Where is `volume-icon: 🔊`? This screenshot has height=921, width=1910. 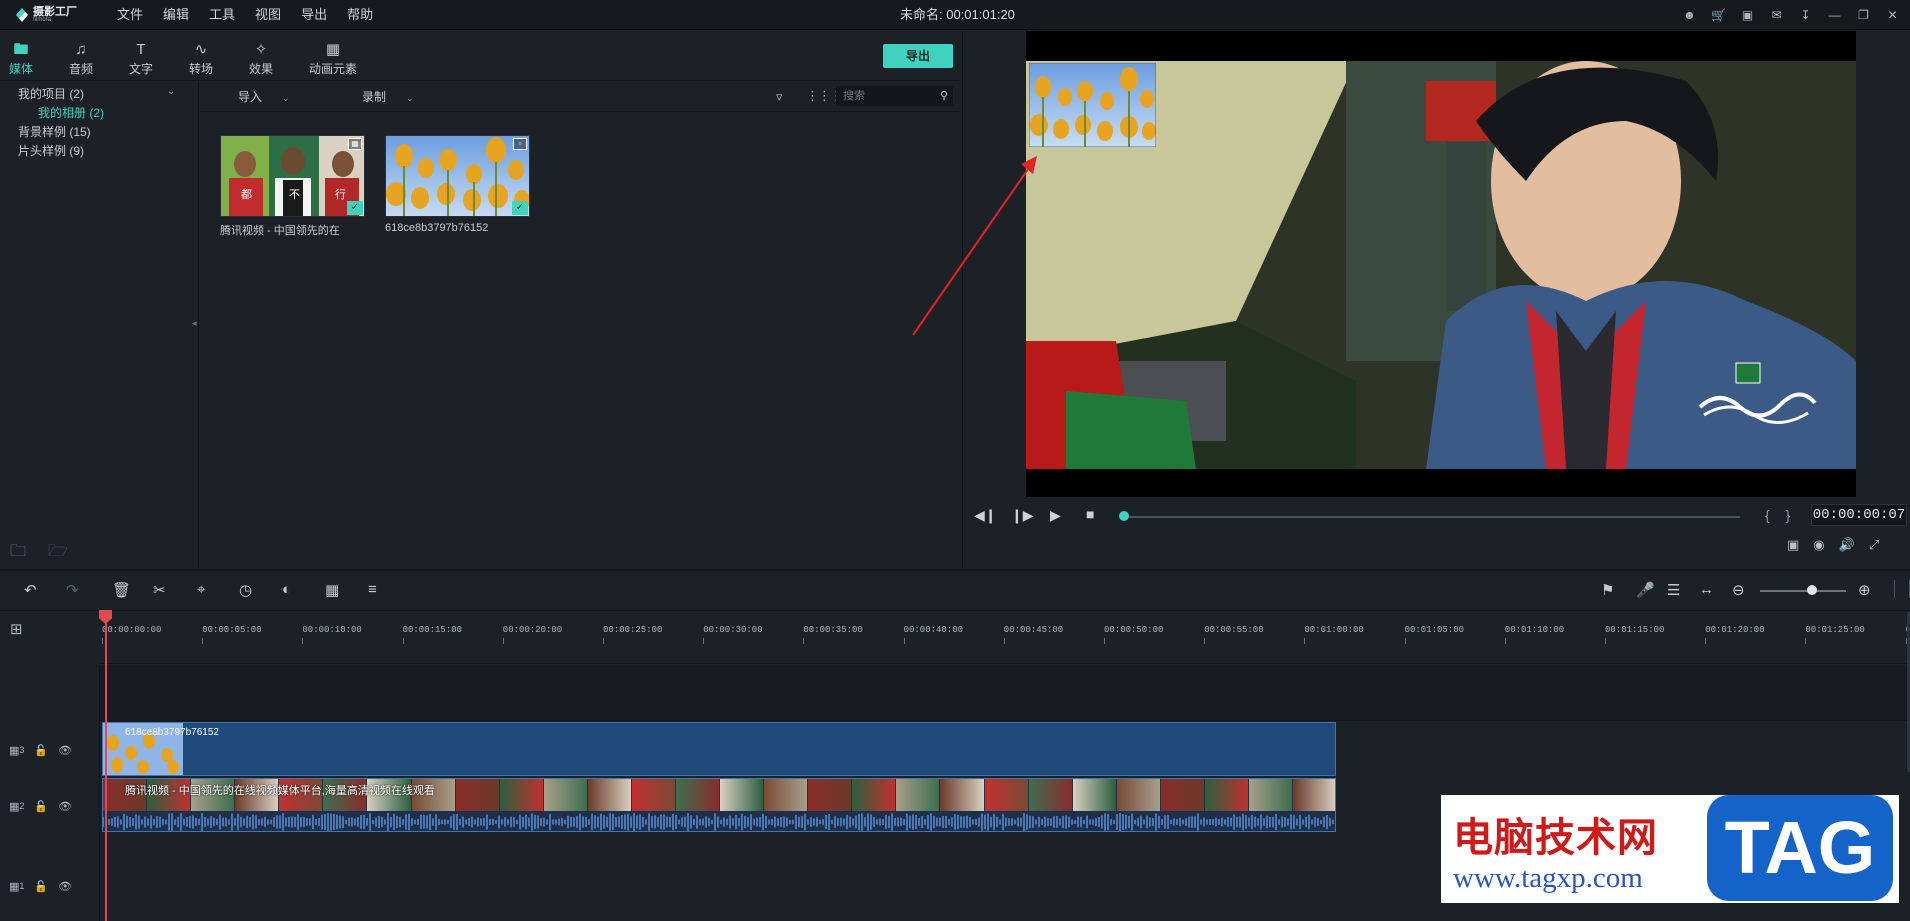 volume-icon: 🔊 is located at coordinates (1847, 545).